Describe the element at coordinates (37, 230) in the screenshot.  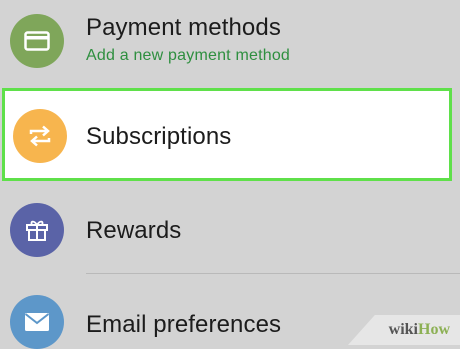
I see `gift-icon` at that location.